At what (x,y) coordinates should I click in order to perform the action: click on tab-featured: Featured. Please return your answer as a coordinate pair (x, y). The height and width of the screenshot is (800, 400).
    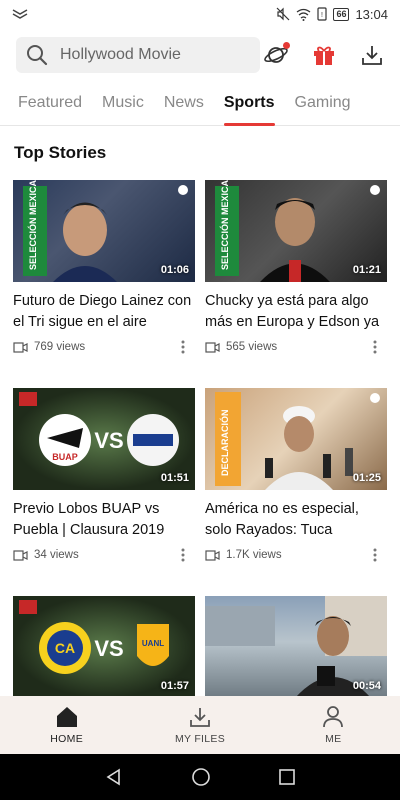
    Looking at the image, I should click on (50, 107).